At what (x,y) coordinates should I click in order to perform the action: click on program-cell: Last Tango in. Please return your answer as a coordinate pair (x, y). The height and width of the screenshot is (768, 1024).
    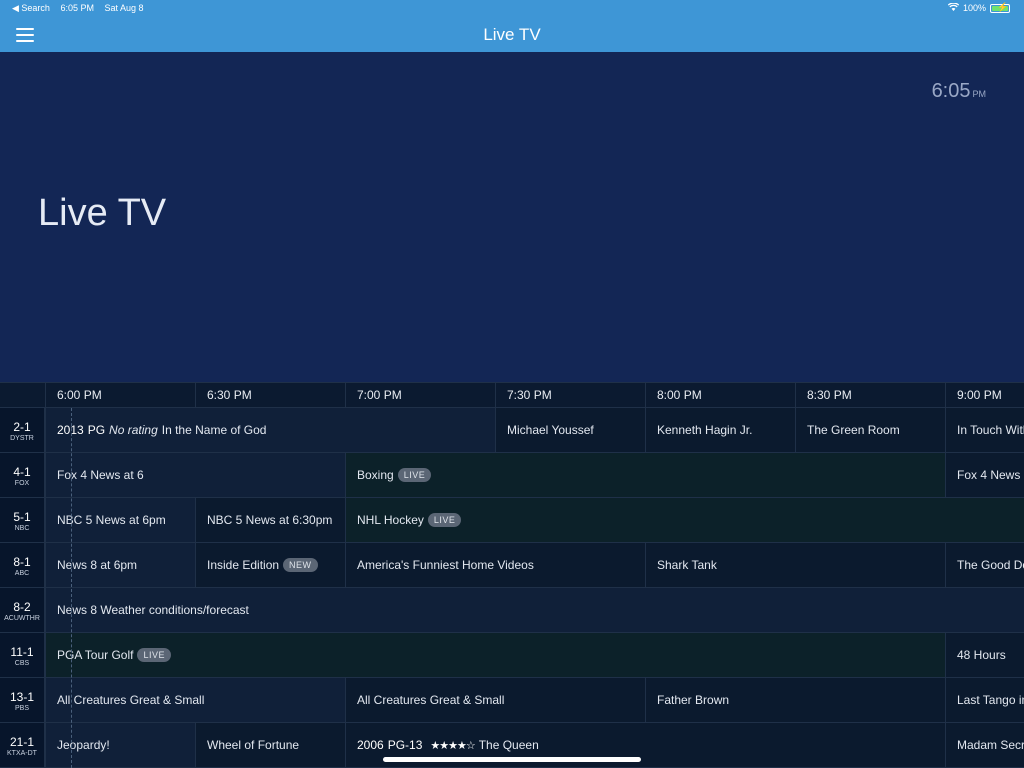
    Looking at the image, I should click on (984, 700).